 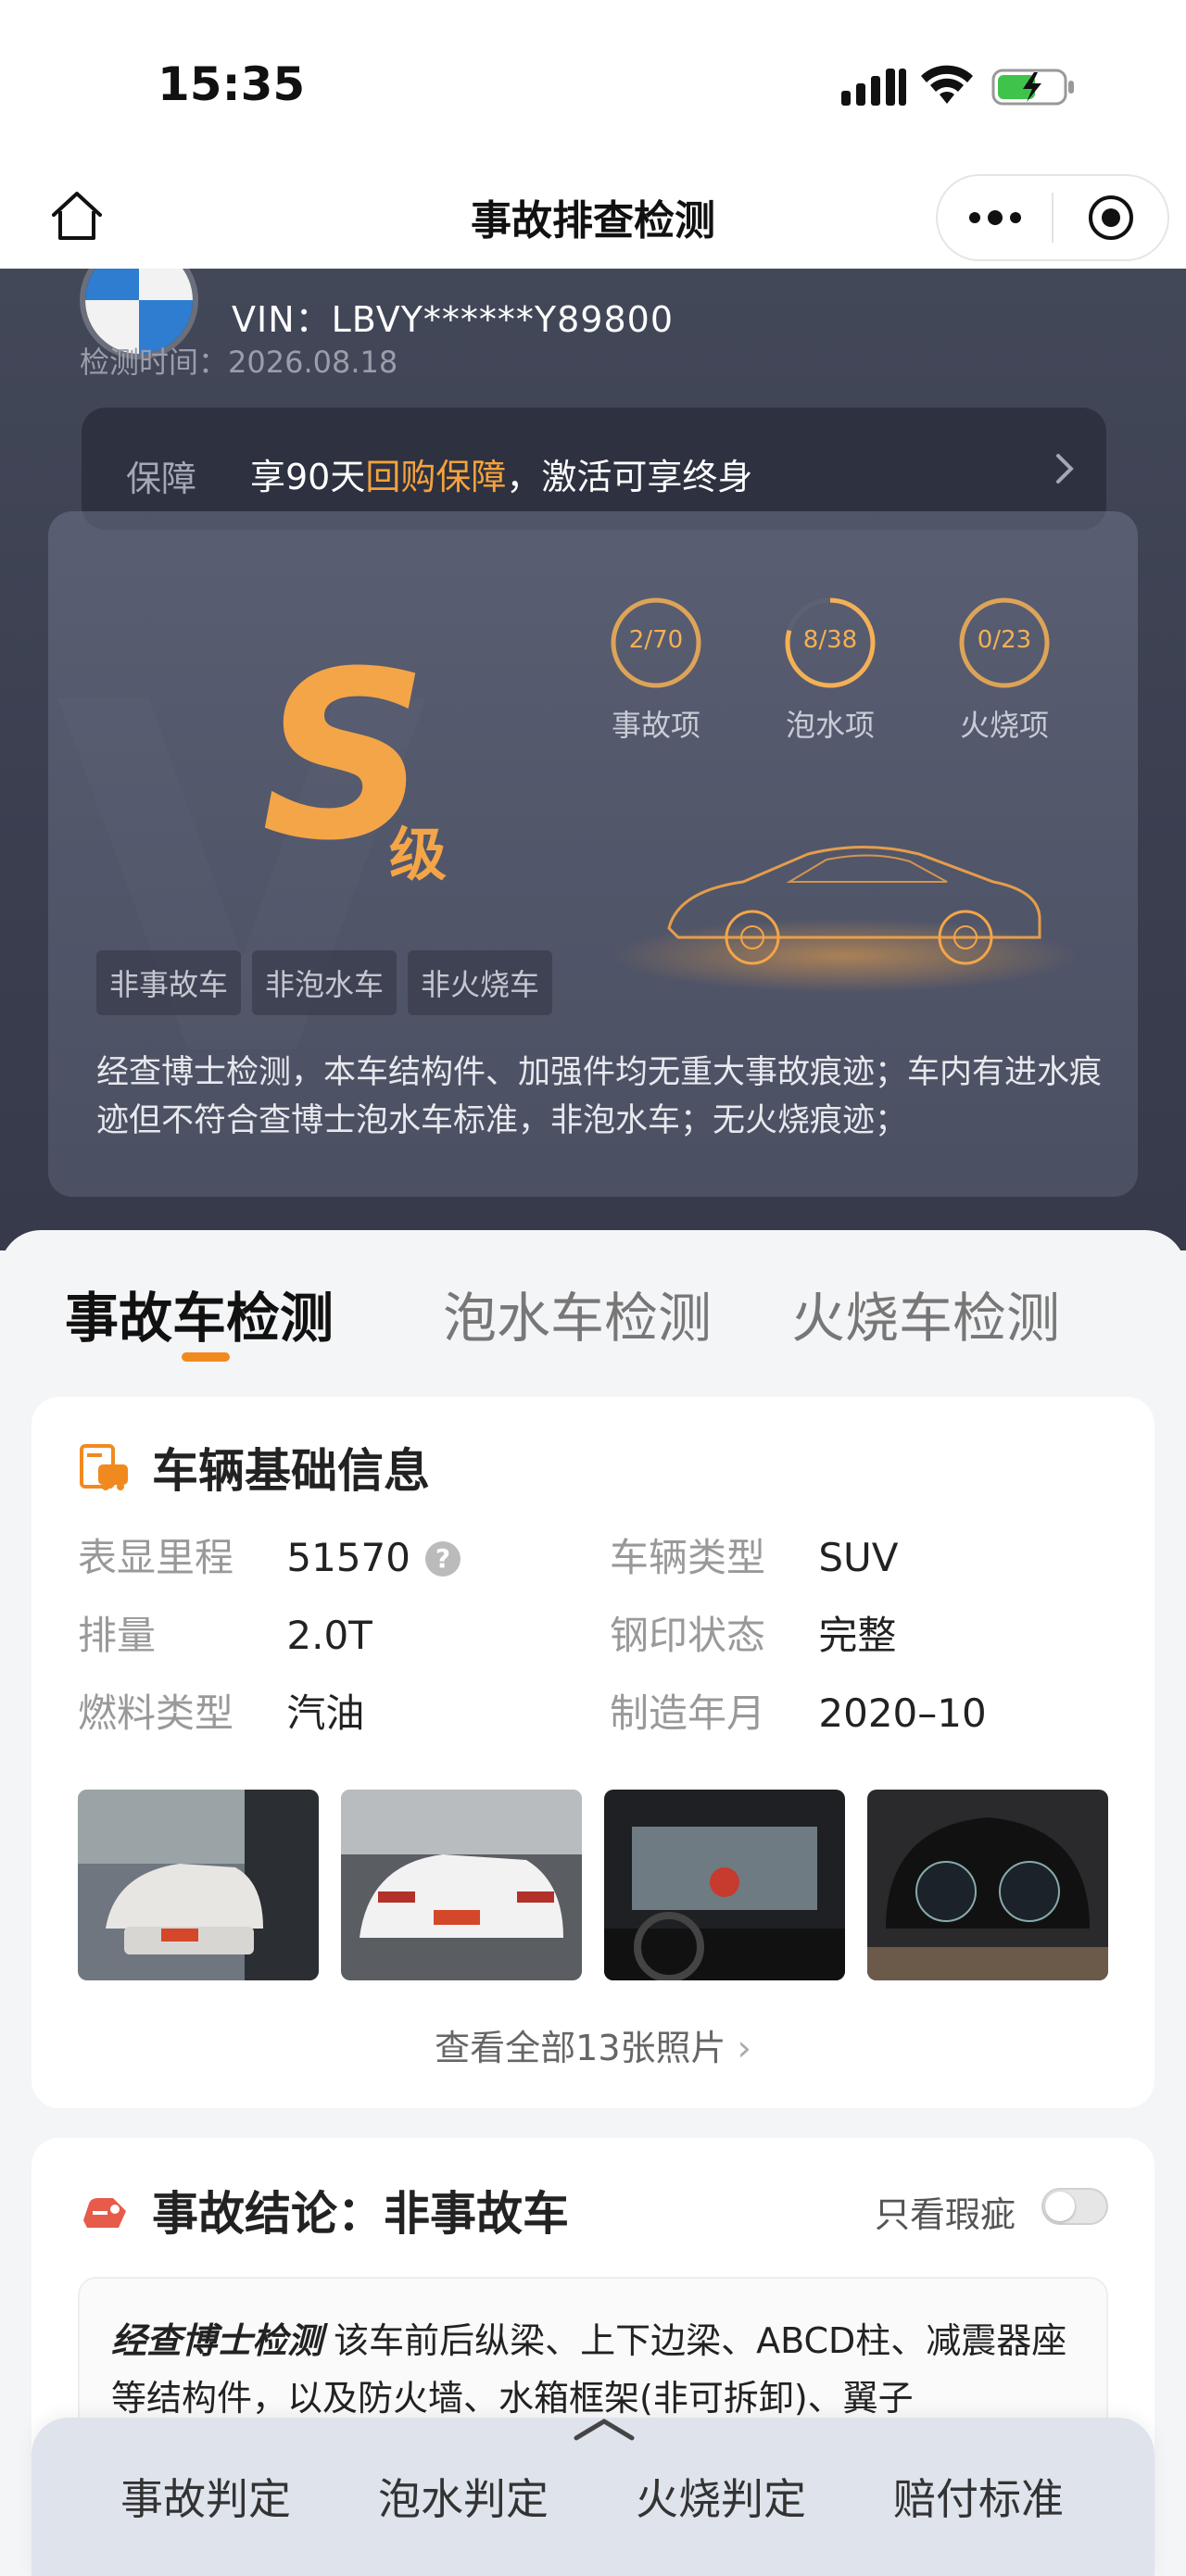 I want to click on photo-rear, so click(x=461, y=1885).